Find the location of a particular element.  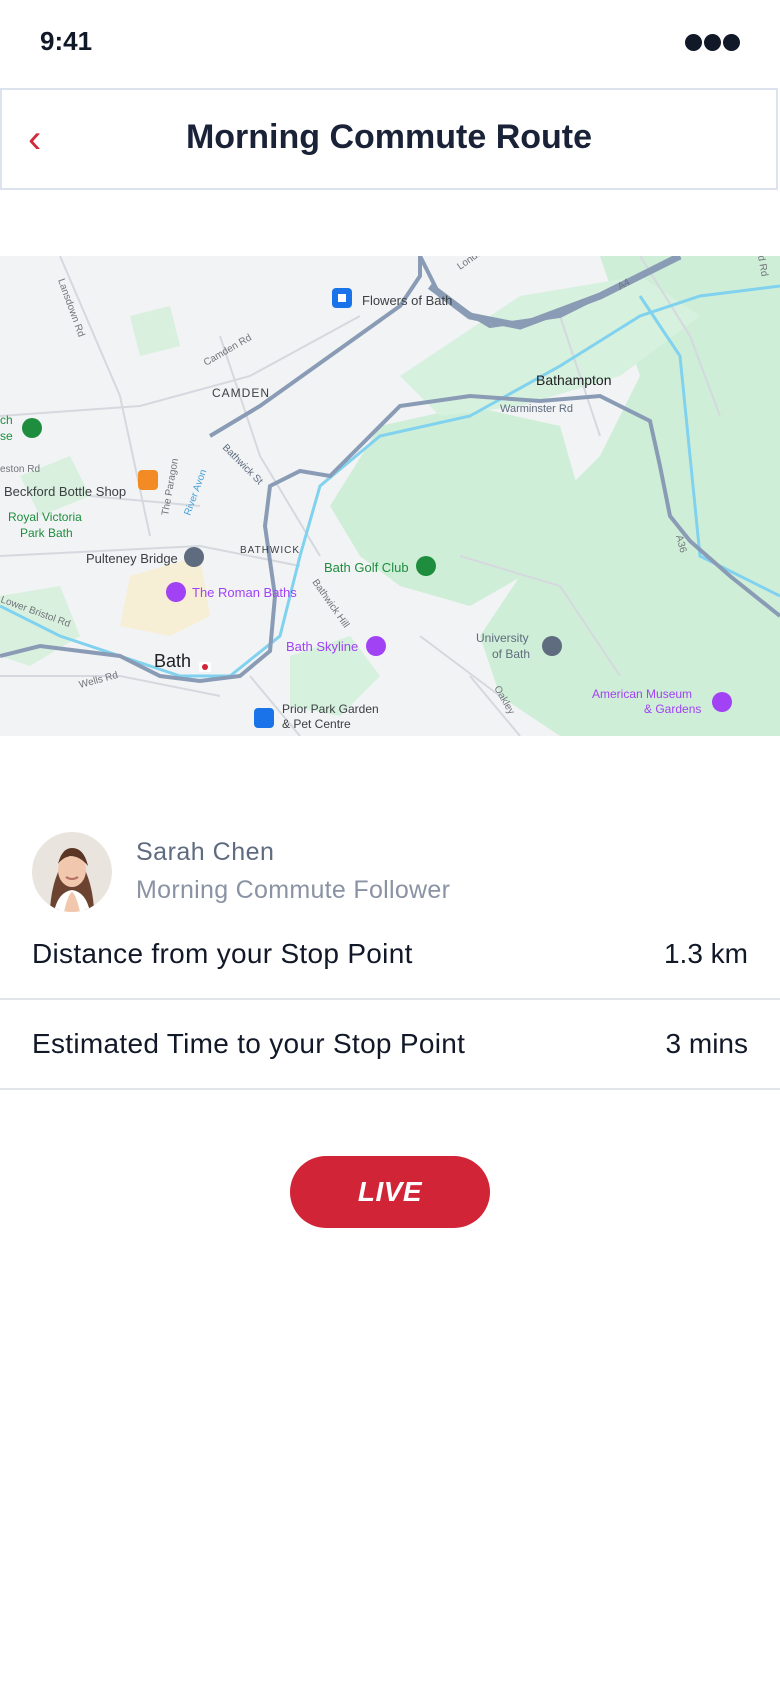

map-label-university: University is located at coordinates (502, 638).